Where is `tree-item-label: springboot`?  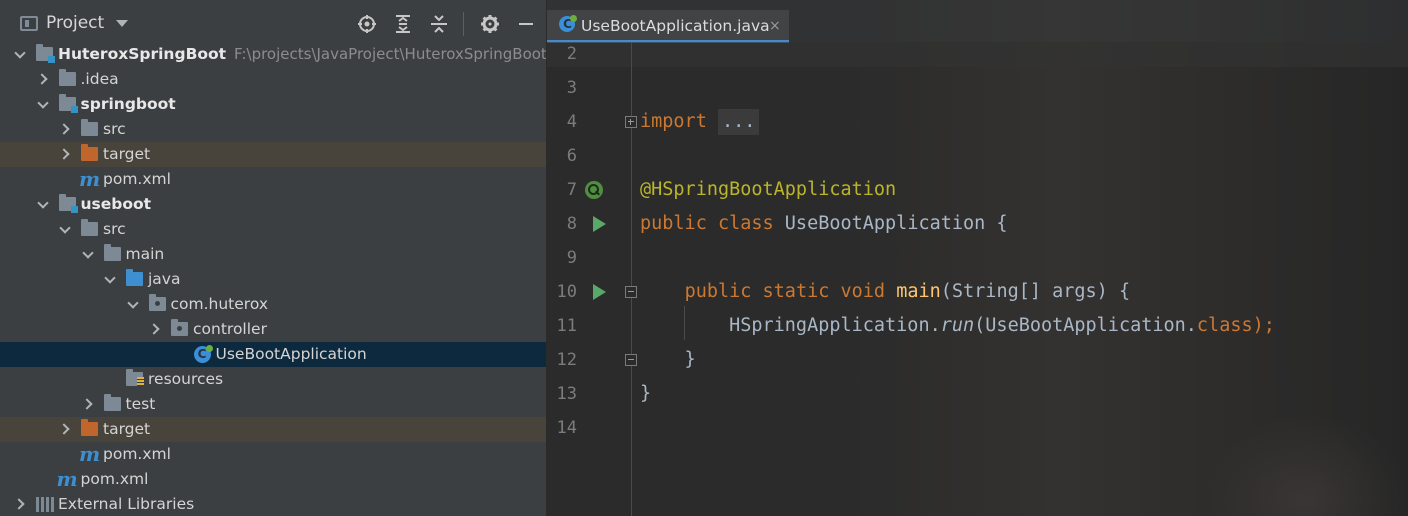 tree-item-label: springboot is located at coordinates (128, 104).